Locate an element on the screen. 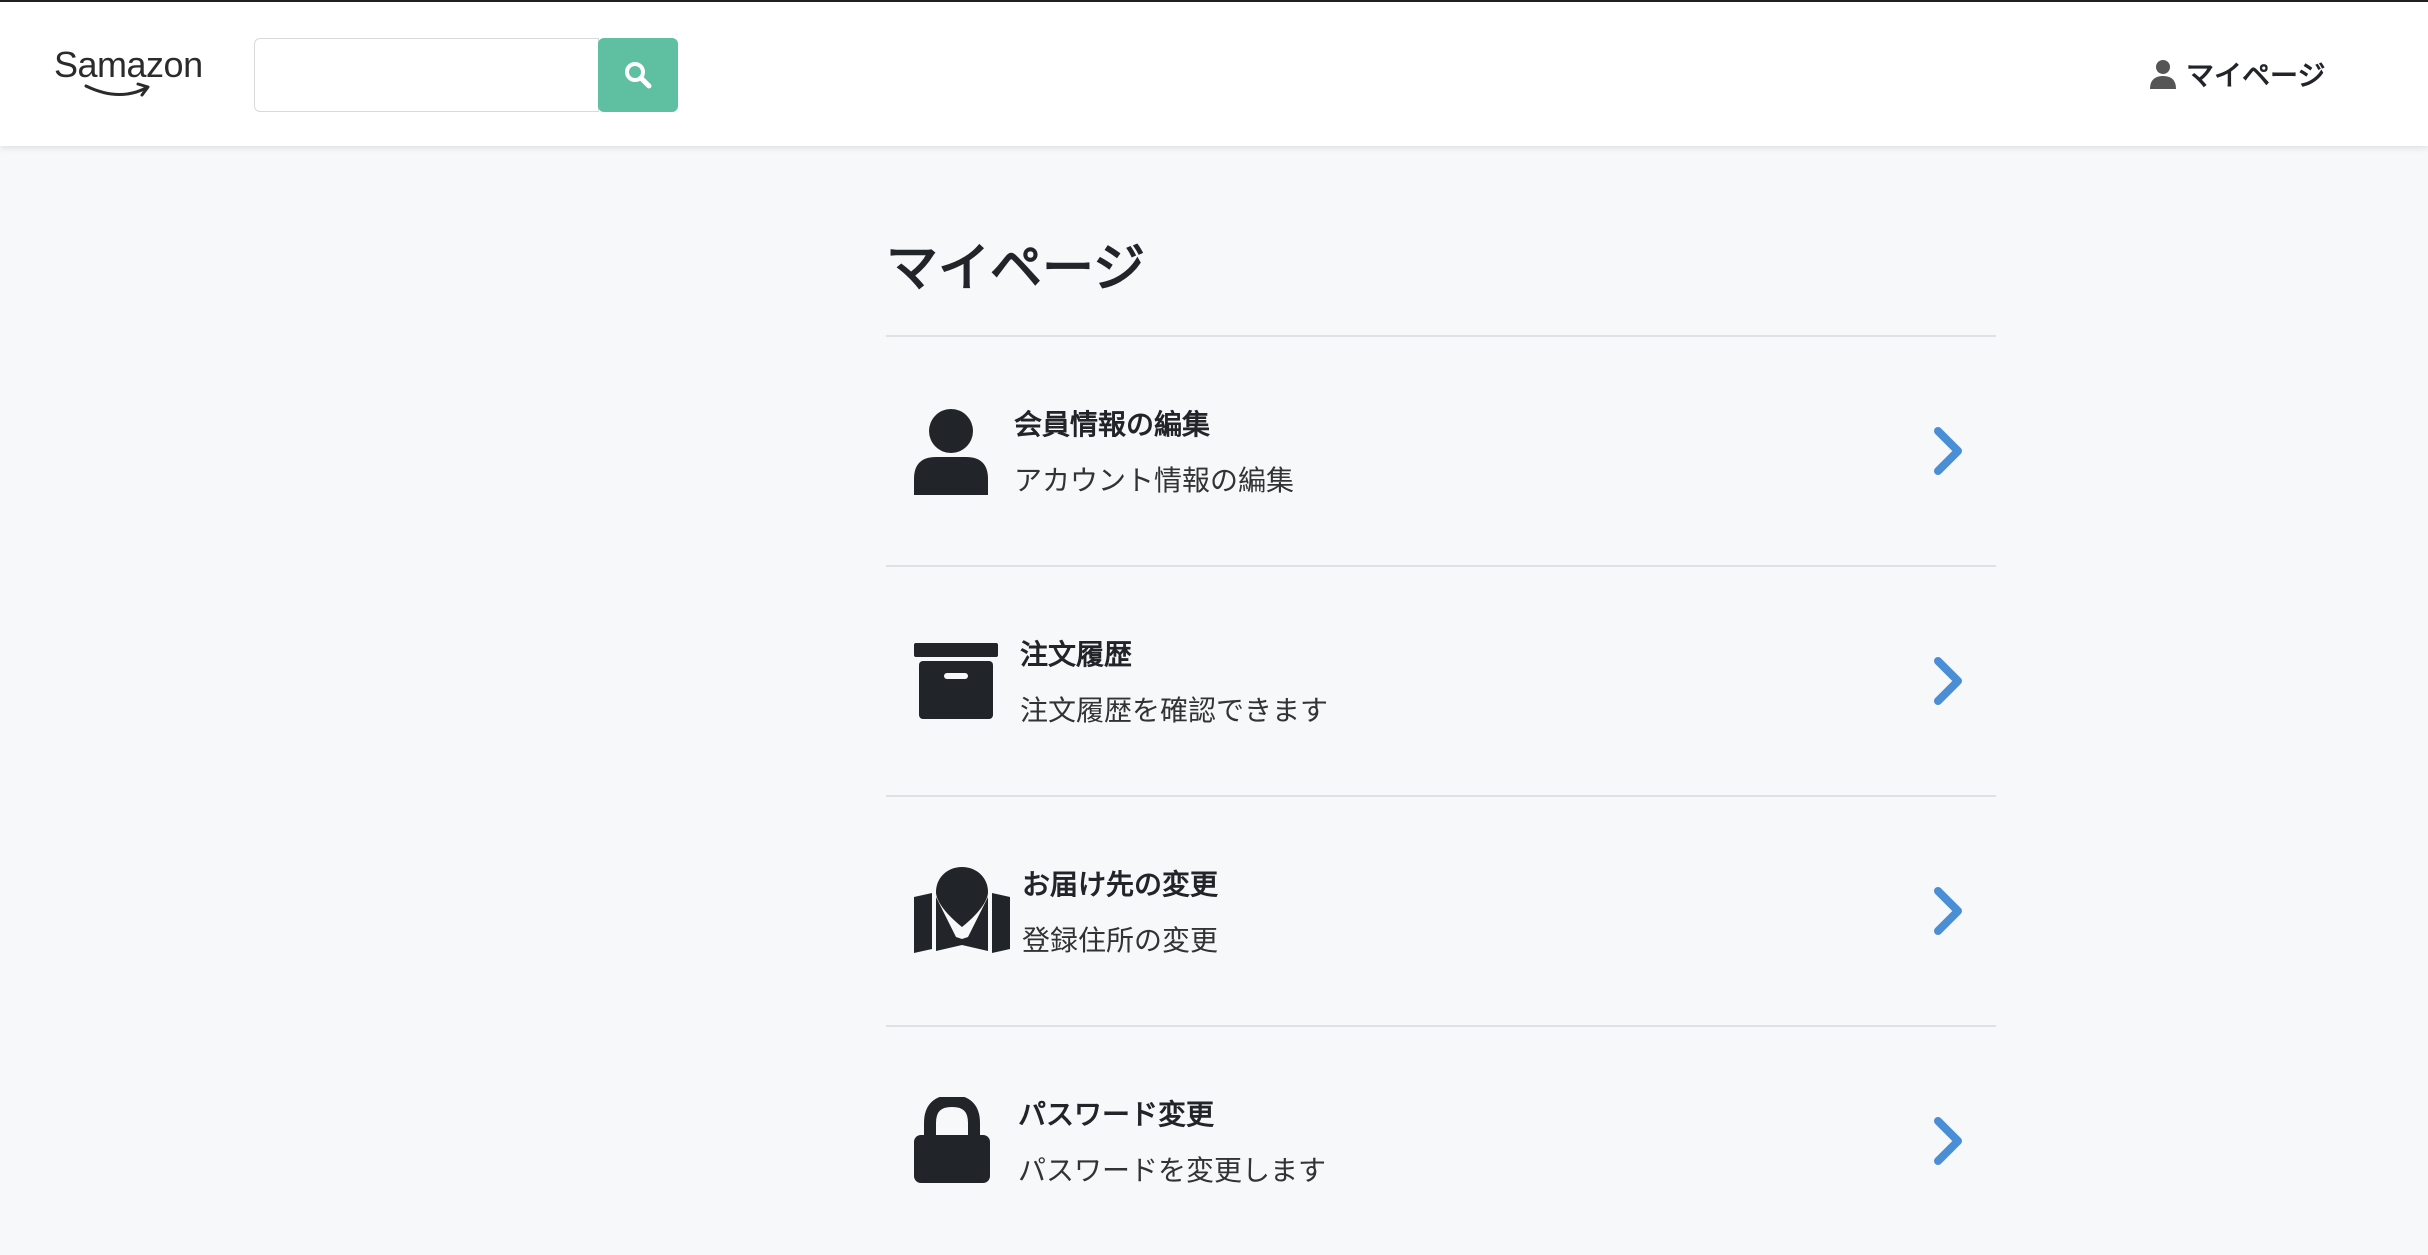 This screenshot has height=1255, width=2428. menu-item-title: 会員情報の編集 is located at coordinates (1112, 424).